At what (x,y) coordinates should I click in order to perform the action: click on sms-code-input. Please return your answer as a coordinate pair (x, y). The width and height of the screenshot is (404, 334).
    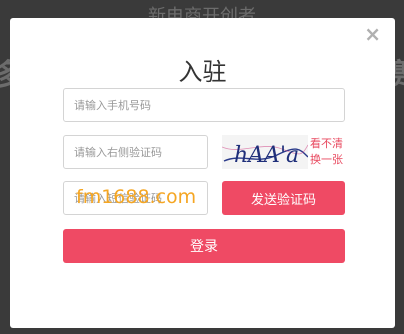
    Looking at the image, I should click on (135, 198).